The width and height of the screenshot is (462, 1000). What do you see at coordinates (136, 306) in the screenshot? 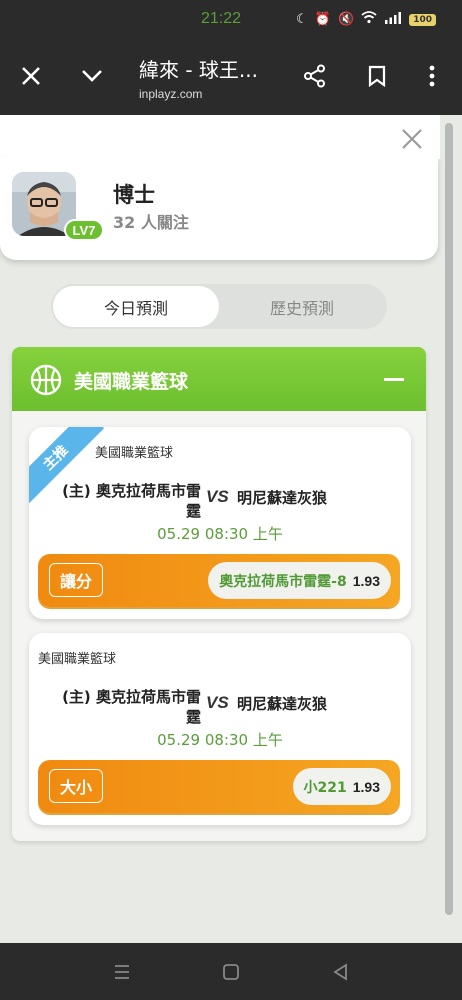
I see `tab-today: 今日預測` at bounding box center [136, 306].